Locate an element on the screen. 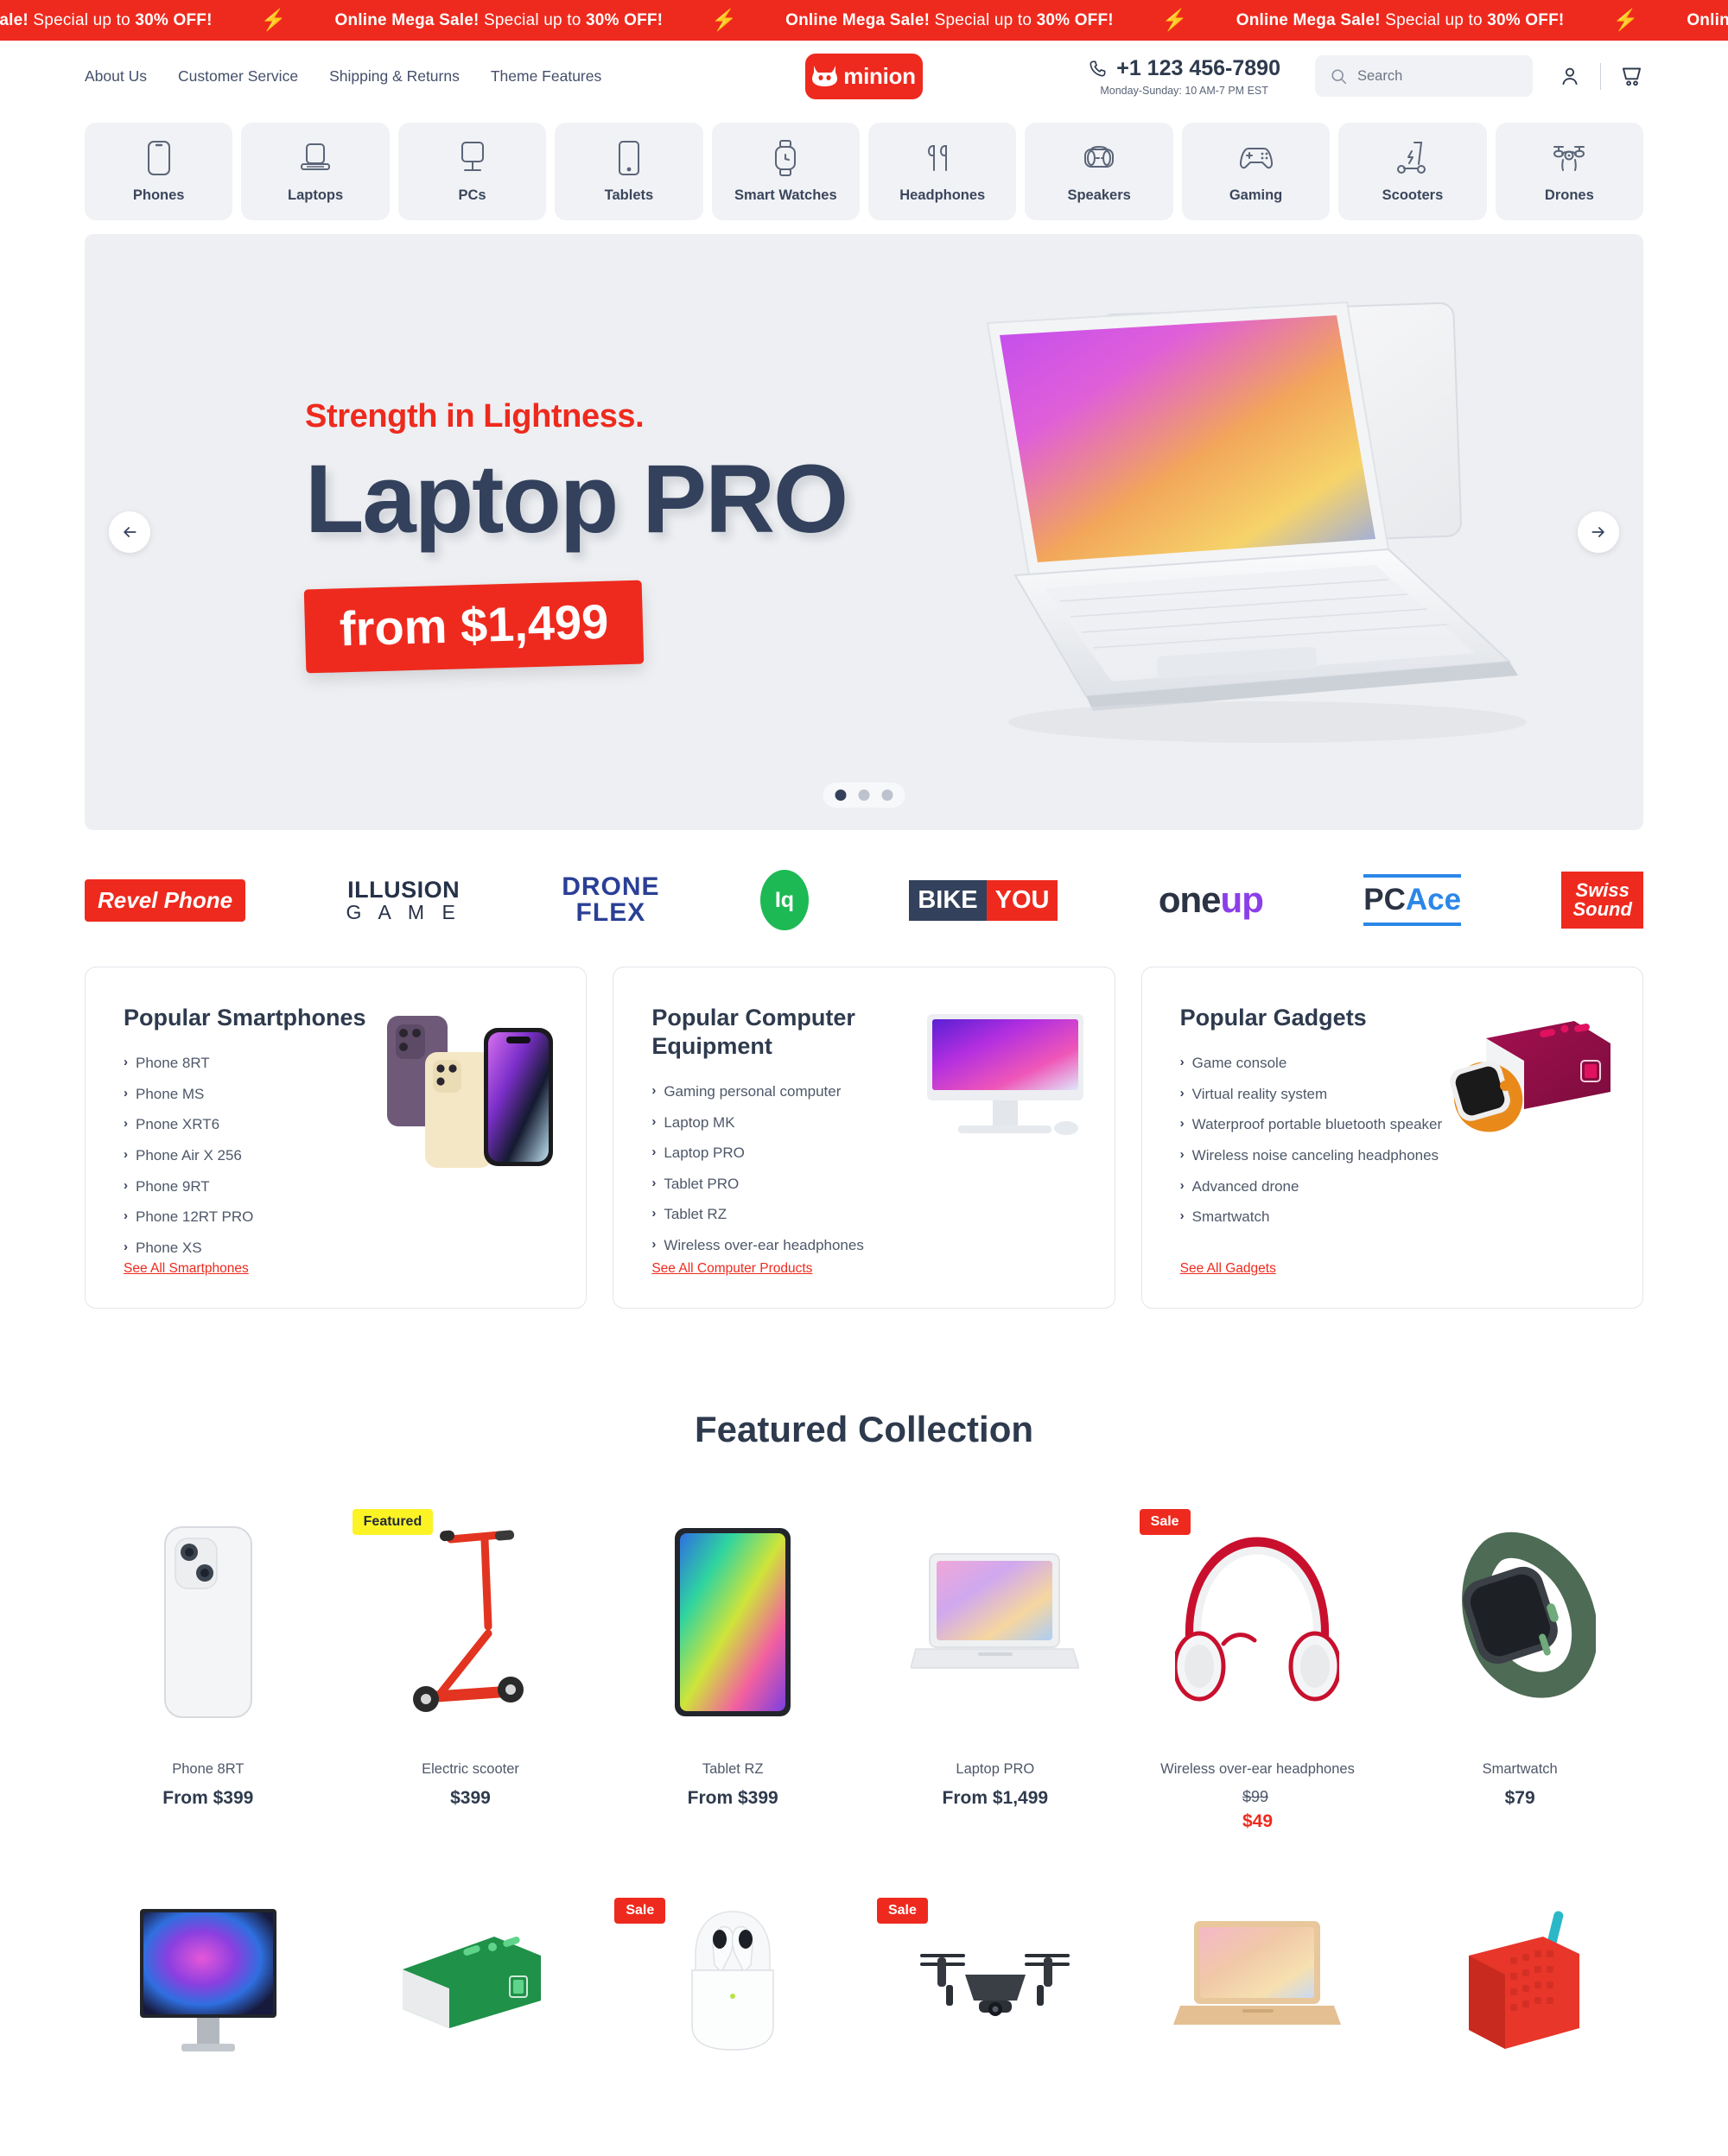 This screenshot has height=2156, width=1728. user-account-icon is located at coordinates (1570, 76).